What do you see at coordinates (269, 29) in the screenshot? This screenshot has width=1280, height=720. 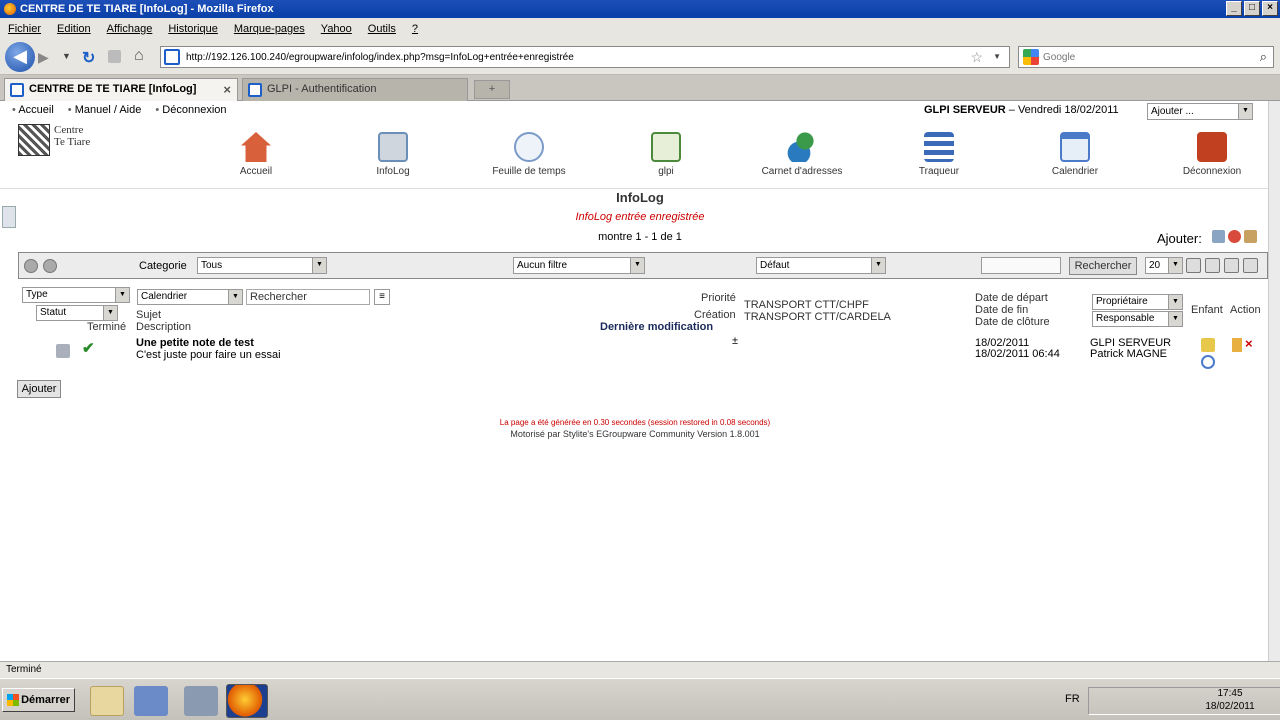 I see `menu-marque-pages: Marque-pages` at bounding box center [269, 29].